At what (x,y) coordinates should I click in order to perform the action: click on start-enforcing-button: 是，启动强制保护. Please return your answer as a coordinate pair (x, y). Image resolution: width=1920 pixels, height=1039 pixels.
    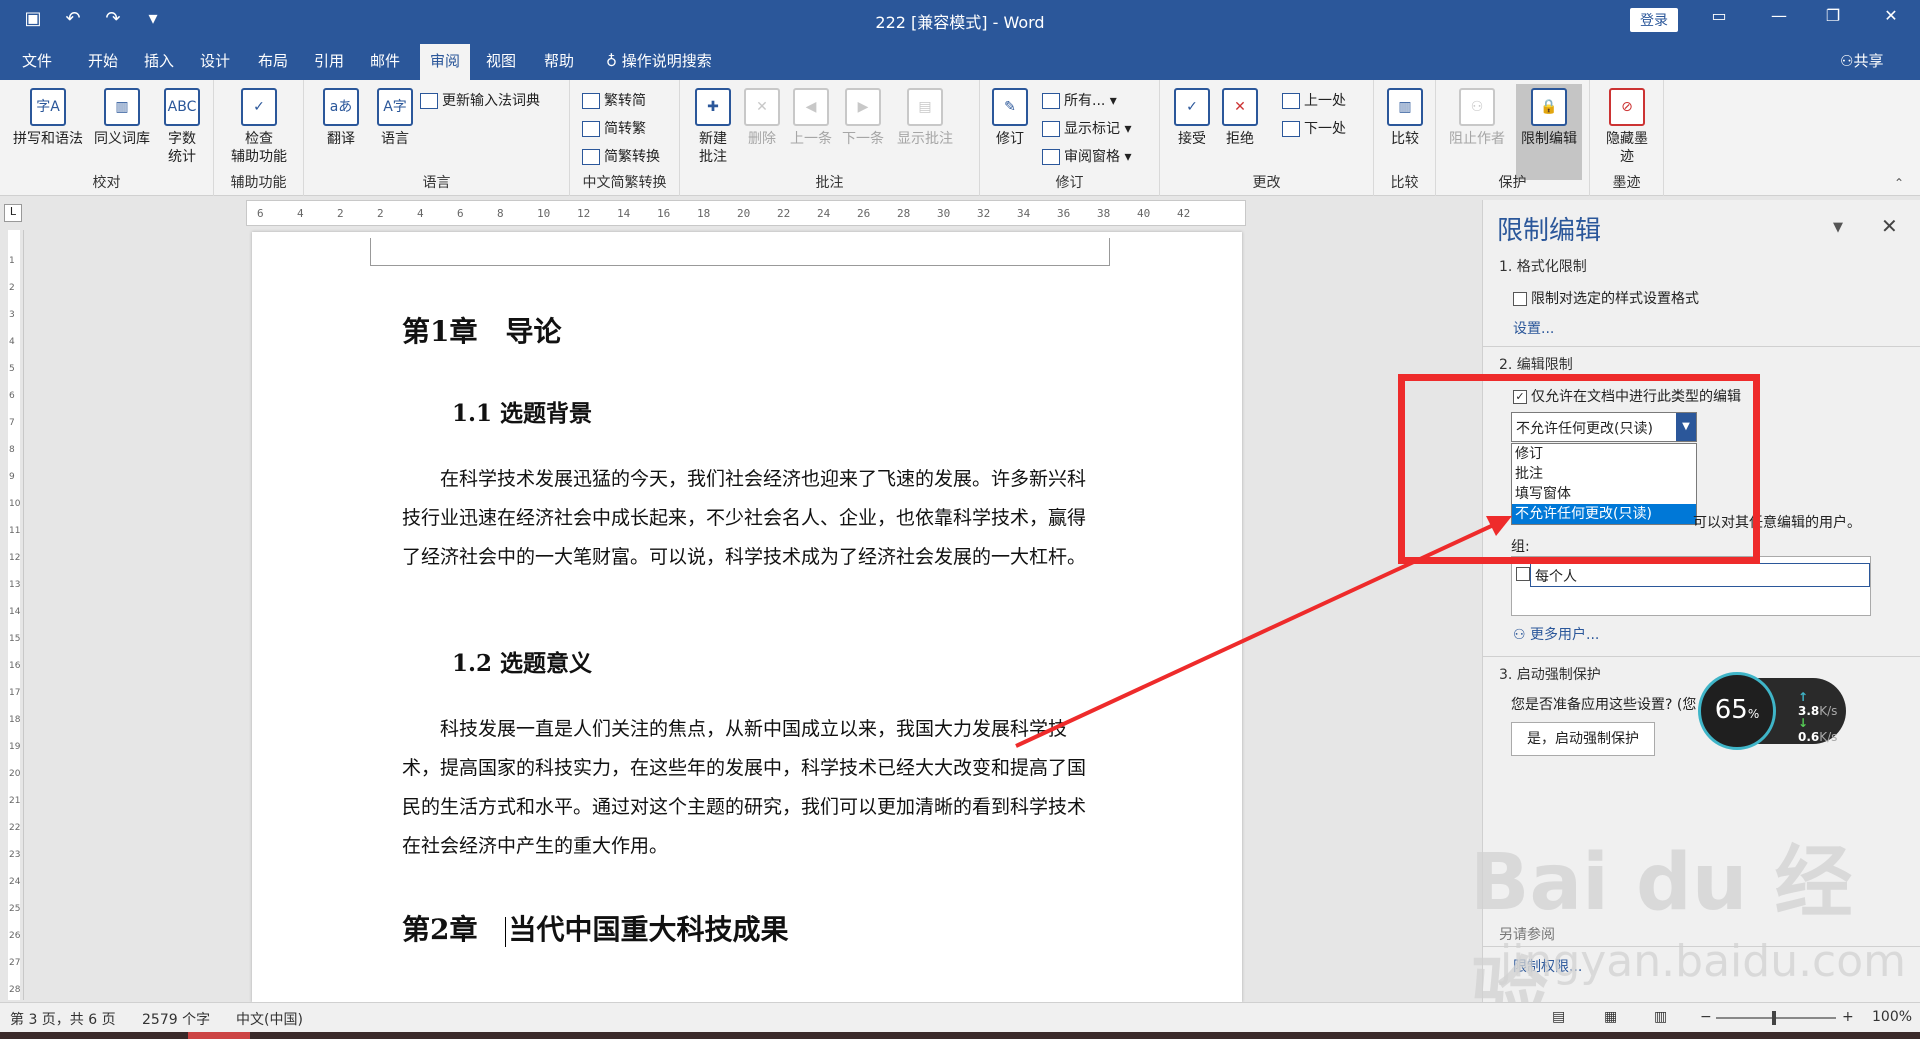
    Looking at the image, I should click on (1583, 739).